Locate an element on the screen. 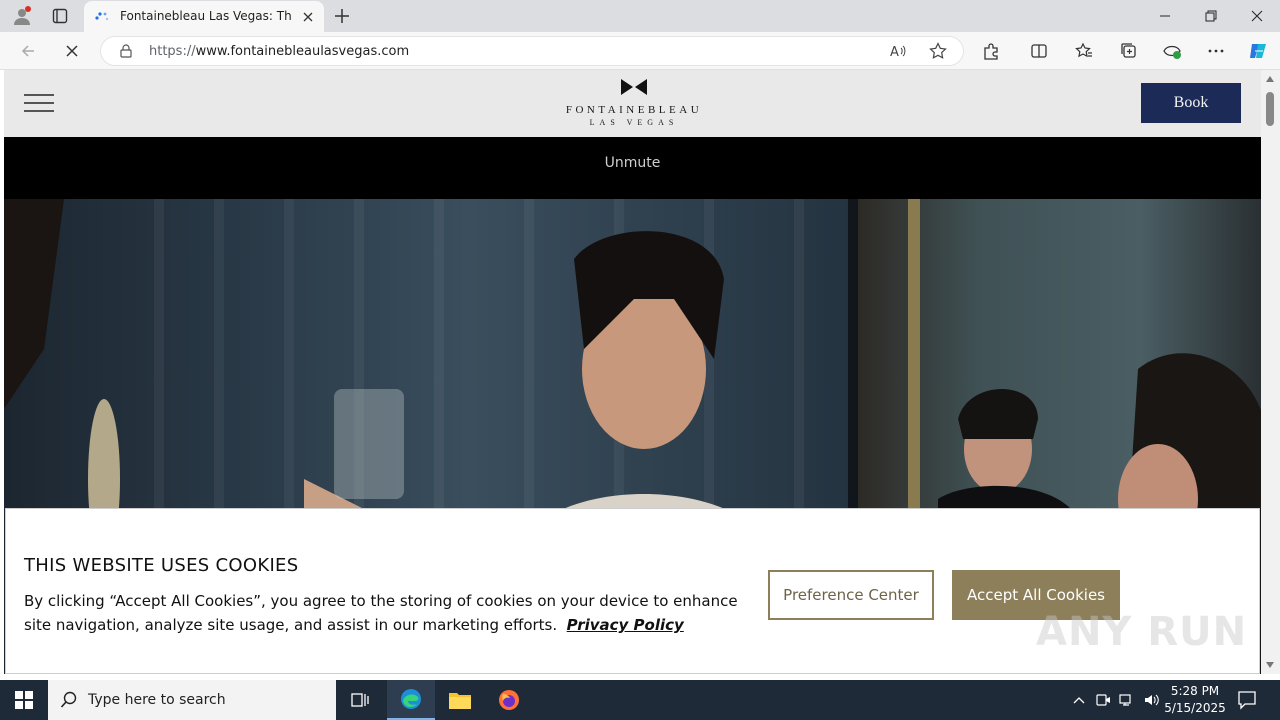  tab-title: Fontainebleau Las Vegas: The Be is located at coordinates (206, 16).